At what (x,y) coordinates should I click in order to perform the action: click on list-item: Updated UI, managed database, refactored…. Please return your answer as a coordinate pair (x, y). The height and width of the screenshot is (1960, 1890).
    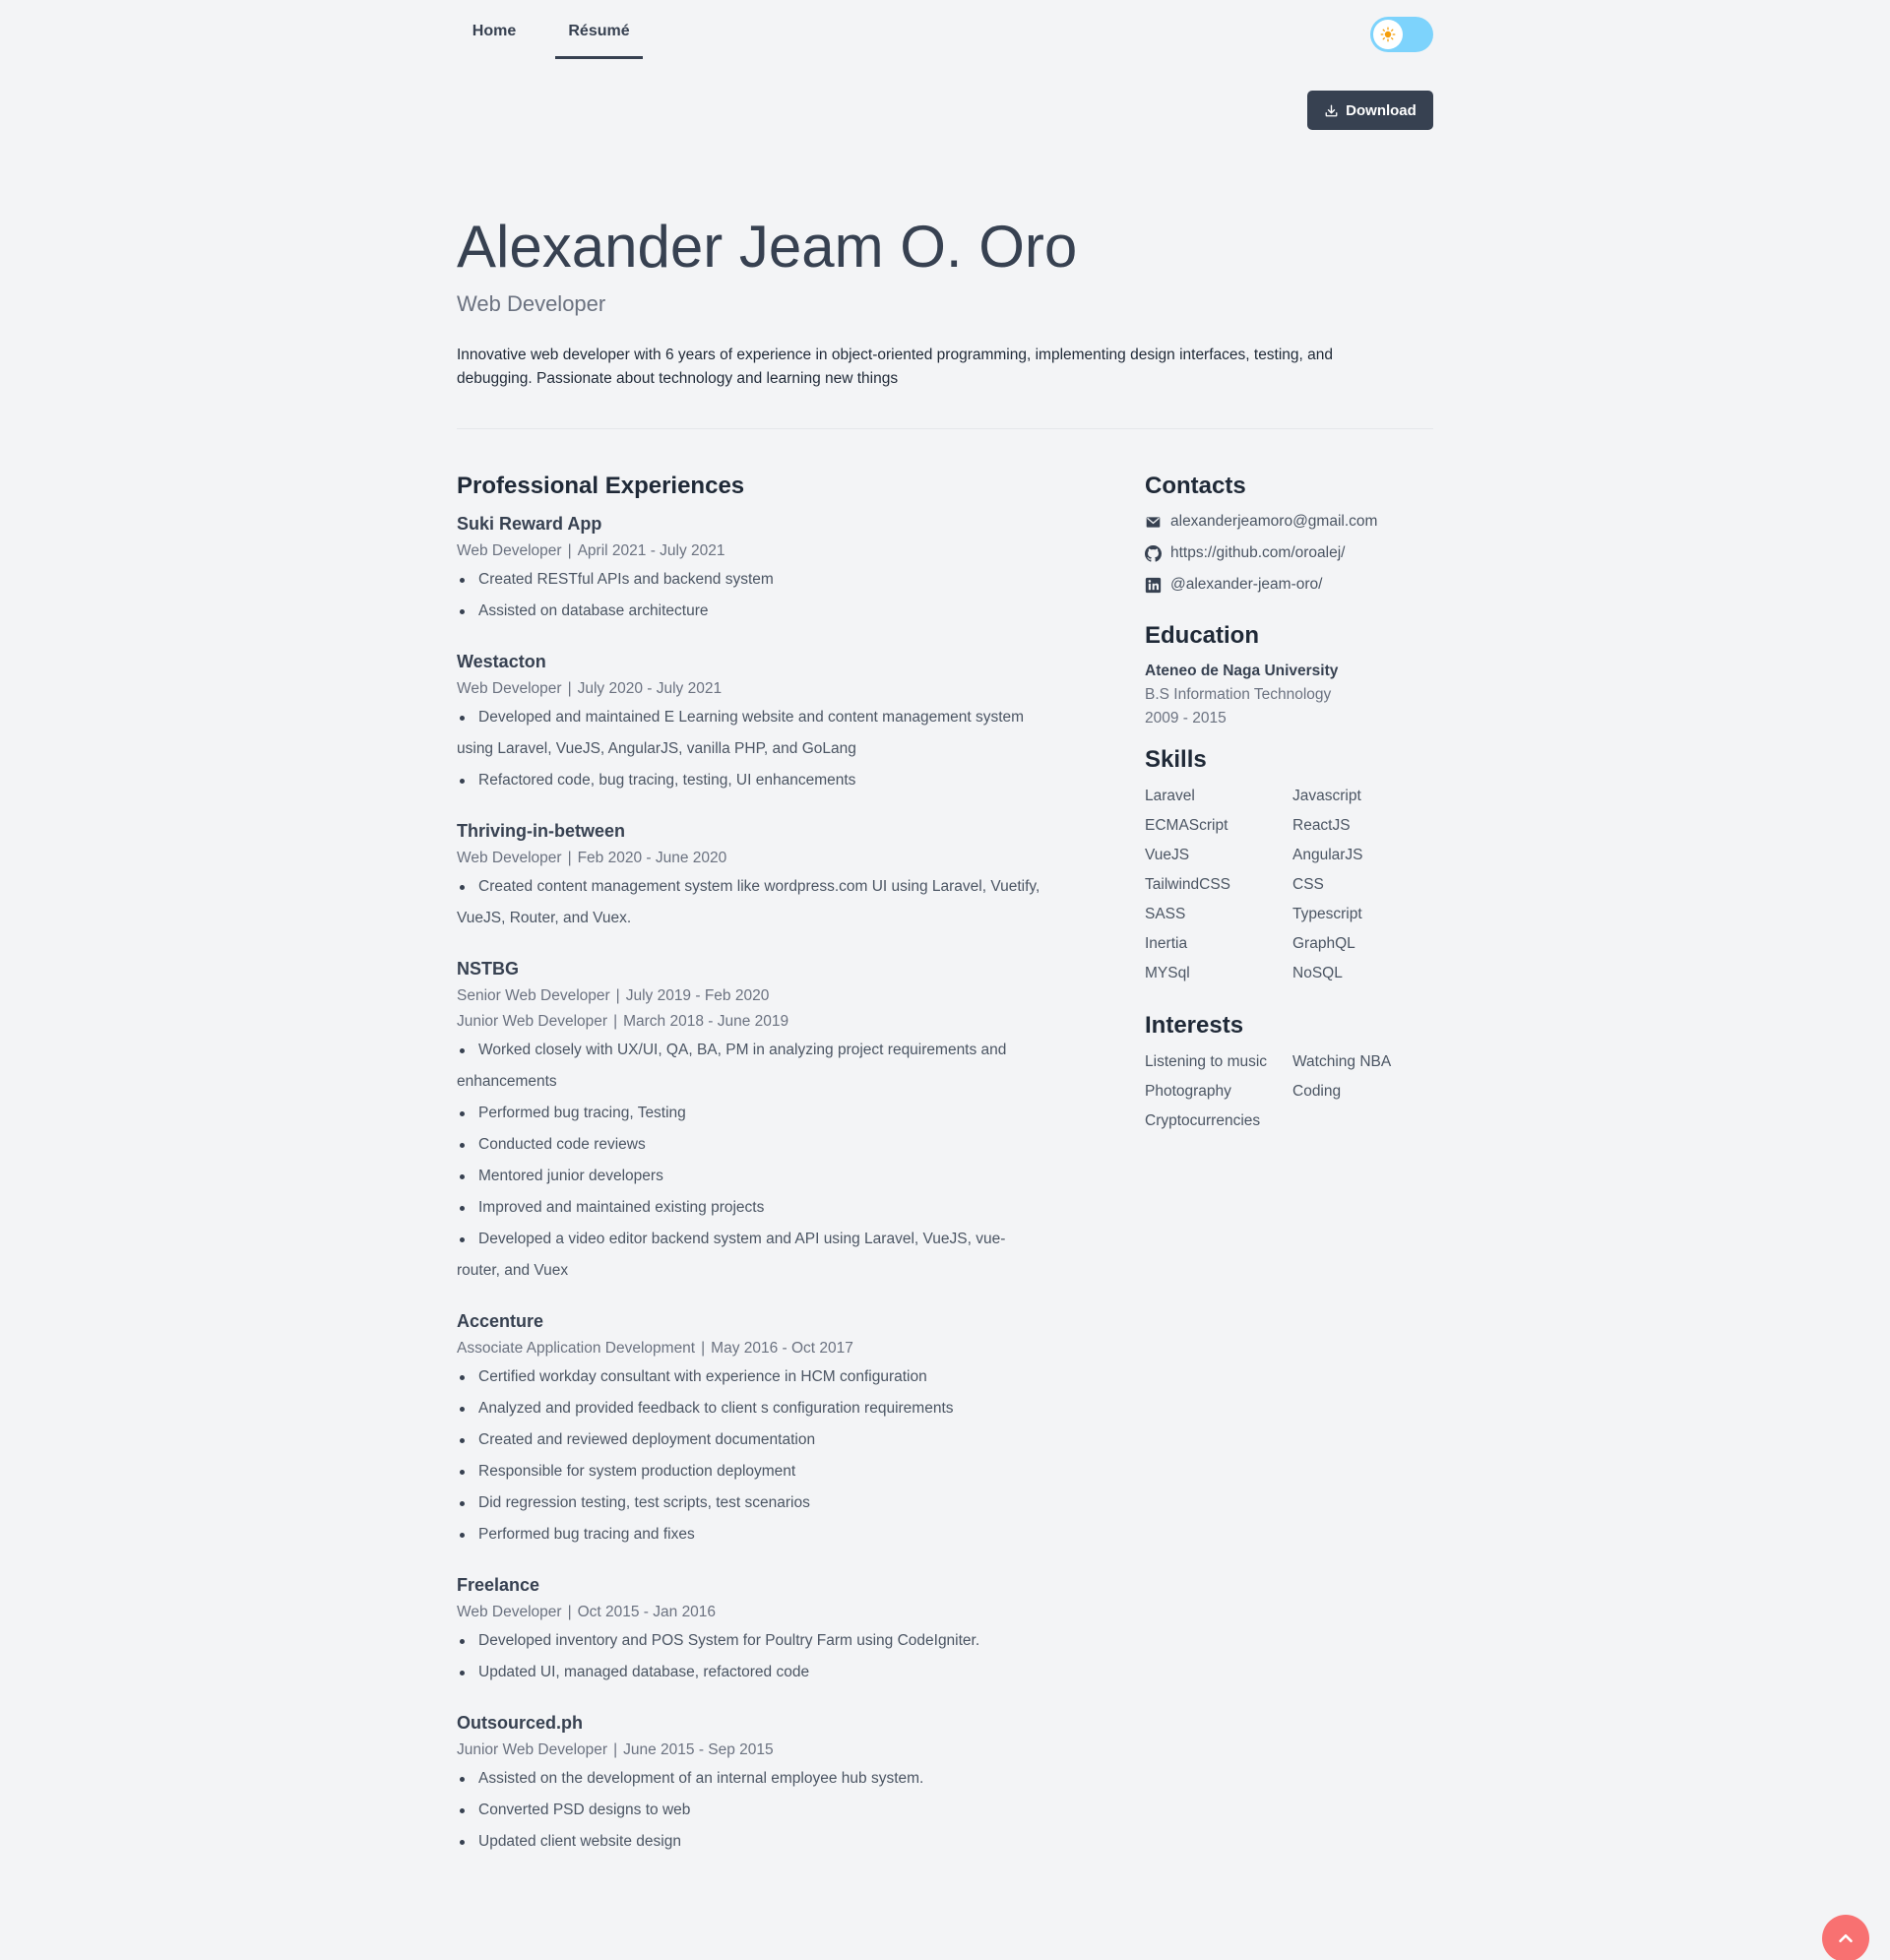
    Looking at the image, I should click on (752, 1672).